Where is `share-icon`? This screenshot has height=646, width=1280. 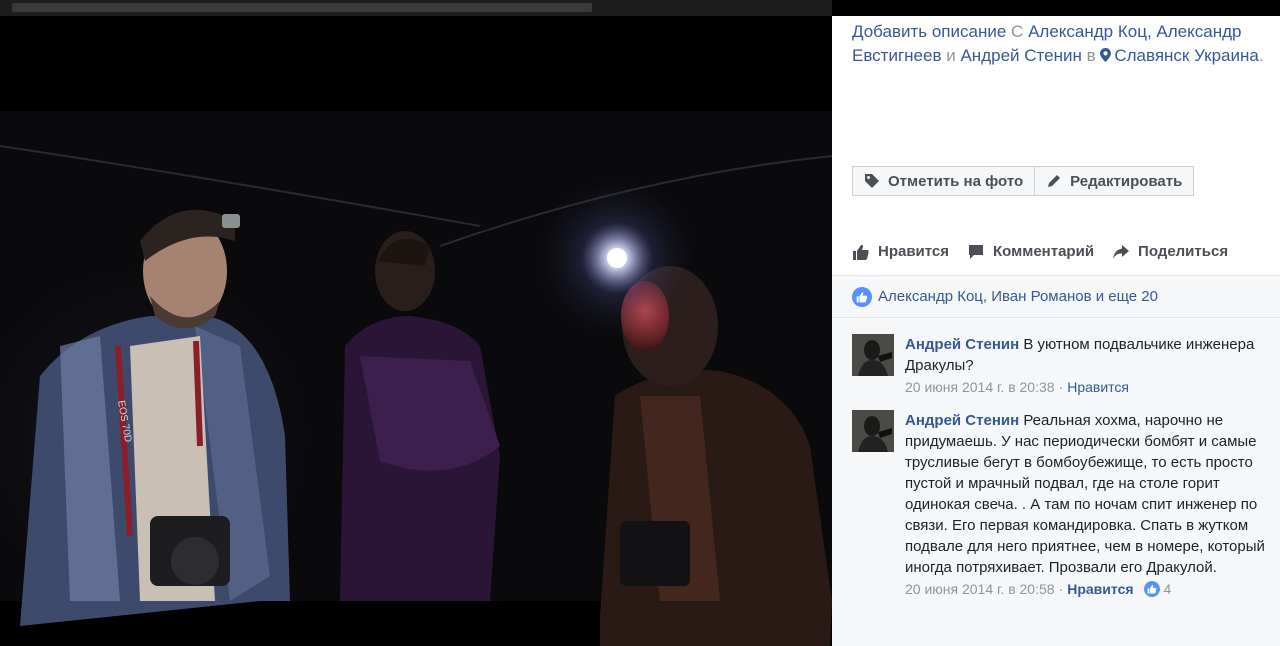 share-icon is located at coordinates (1121, 251).